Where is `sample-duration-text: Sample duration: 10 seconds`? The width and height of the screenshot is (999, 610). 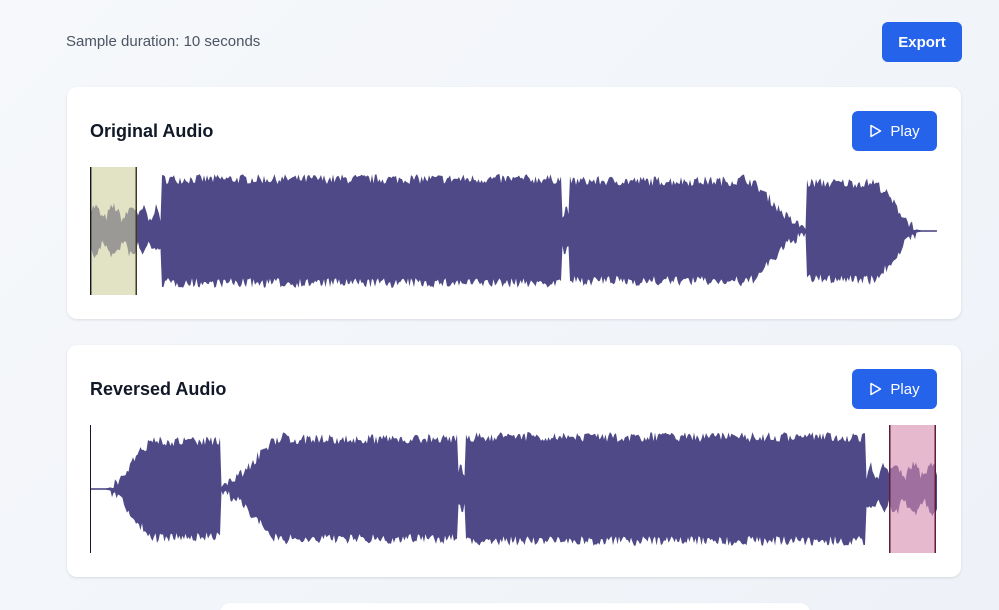
sample-duration-text: Sample duration: 10 seconds is located at coordinates (163, 41).